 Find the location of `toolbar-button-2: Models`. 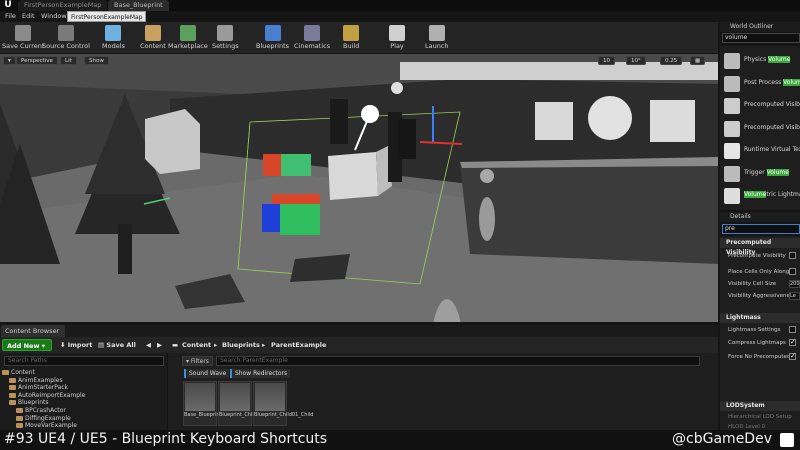

toolbar-button-2: Models is located at coordinates (113, 38).